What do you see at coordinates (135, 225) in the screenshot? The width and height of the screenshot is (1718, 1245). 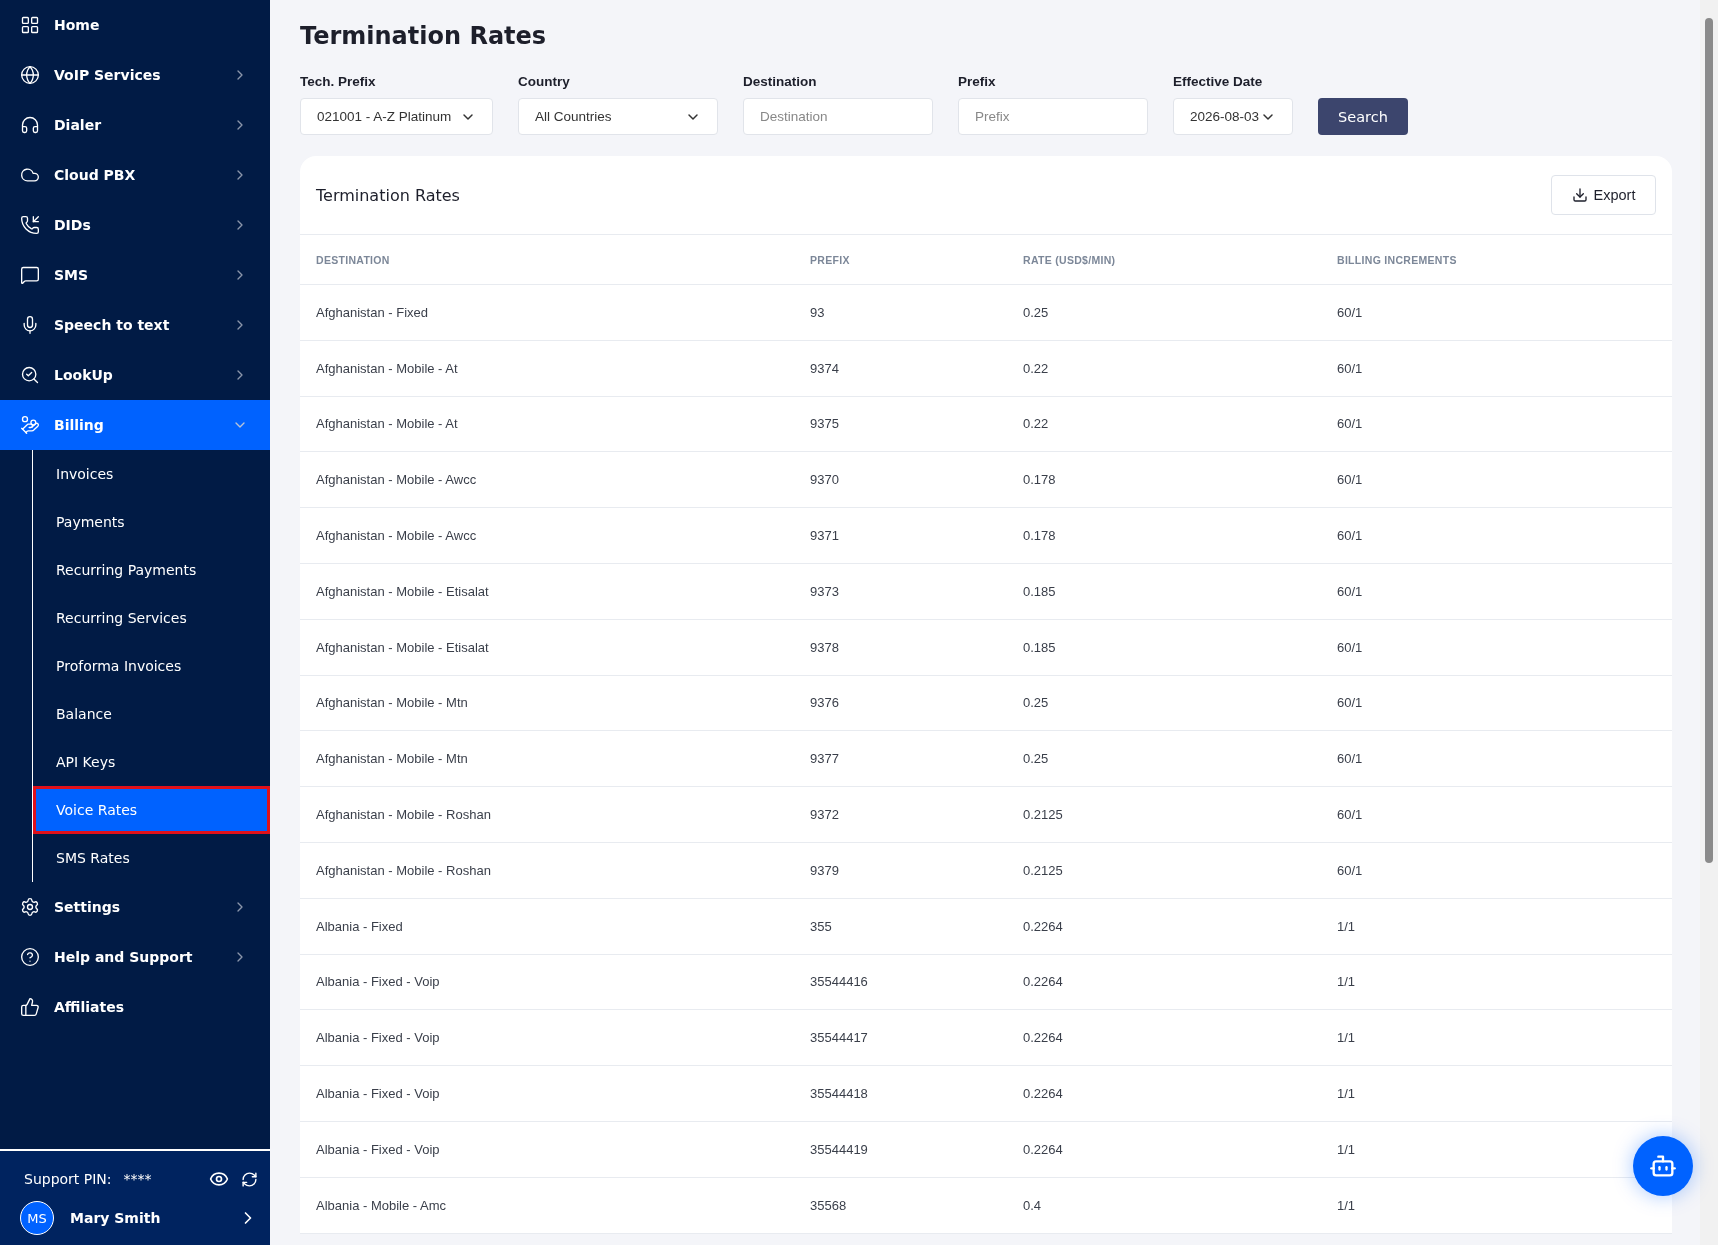 I see `nav-item: DIDs` at bounding box center [135, 225].